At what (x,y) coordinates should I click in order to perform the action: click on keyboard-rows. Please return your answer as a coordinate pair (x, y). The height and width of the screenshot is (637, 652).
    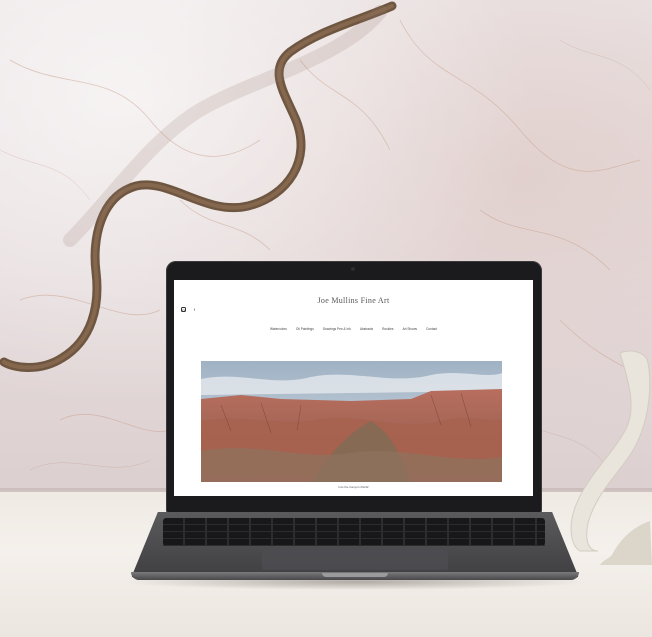
    Looking at the image, I should click on (354, 532).